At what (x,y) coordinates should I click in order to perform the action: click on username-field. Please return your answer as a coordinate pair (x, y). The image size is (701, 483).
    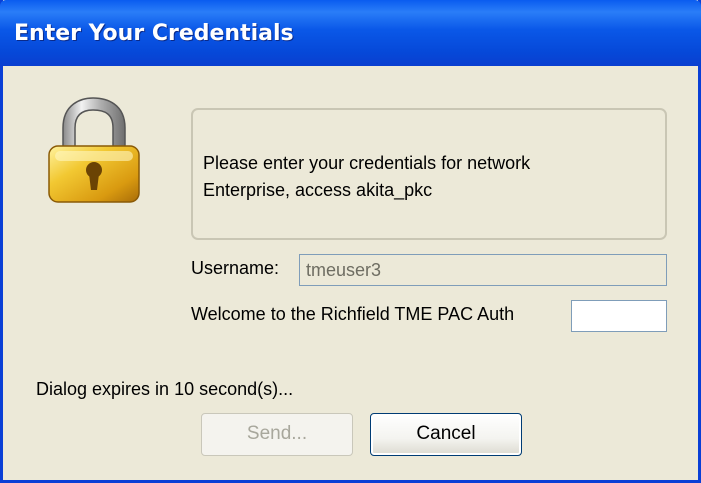
    Looking at the image, I should click on (483, 270).